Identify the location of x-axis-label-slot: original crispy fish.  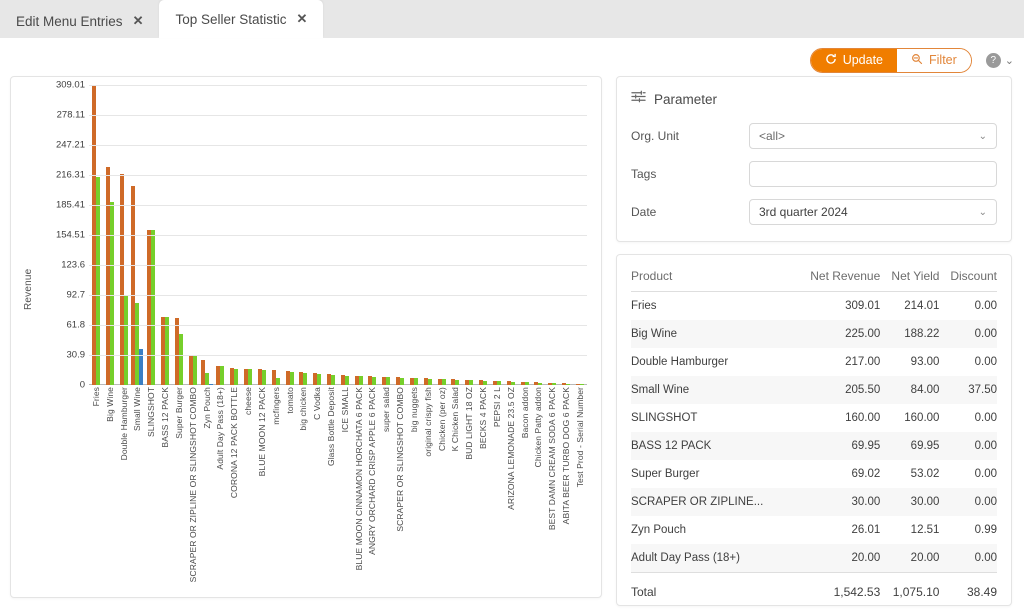
(428, 422).